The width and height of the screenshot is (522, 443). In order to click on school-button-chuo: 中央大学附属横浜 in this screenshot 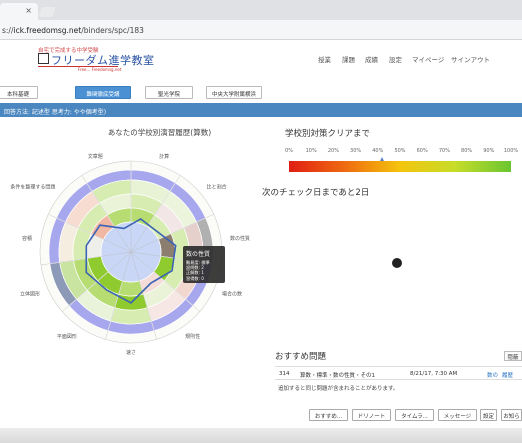, I will do `click(234, 92)`.